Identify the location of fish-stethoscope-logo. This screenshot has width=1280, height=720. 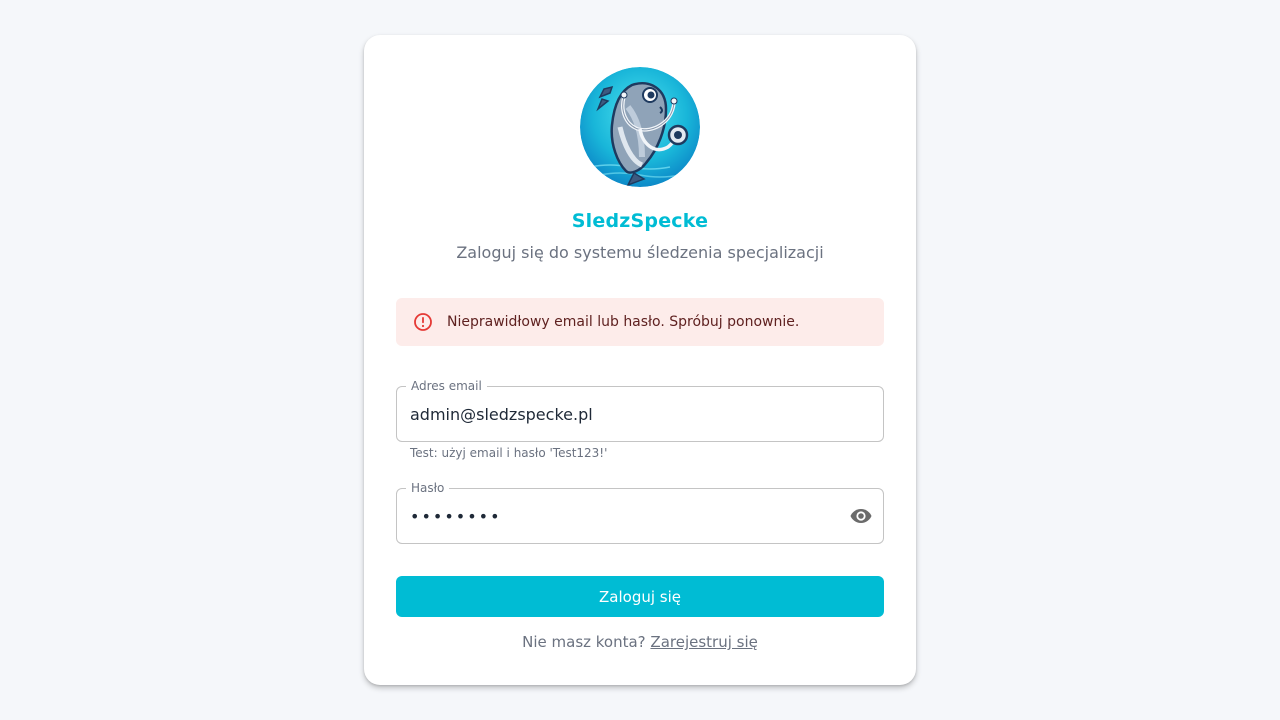
(640, 127).